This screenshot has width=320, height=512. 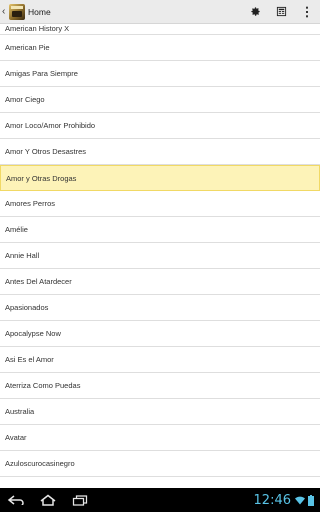 I want to click on list-item-label: Amores Perros, so click(x=30, y=203).